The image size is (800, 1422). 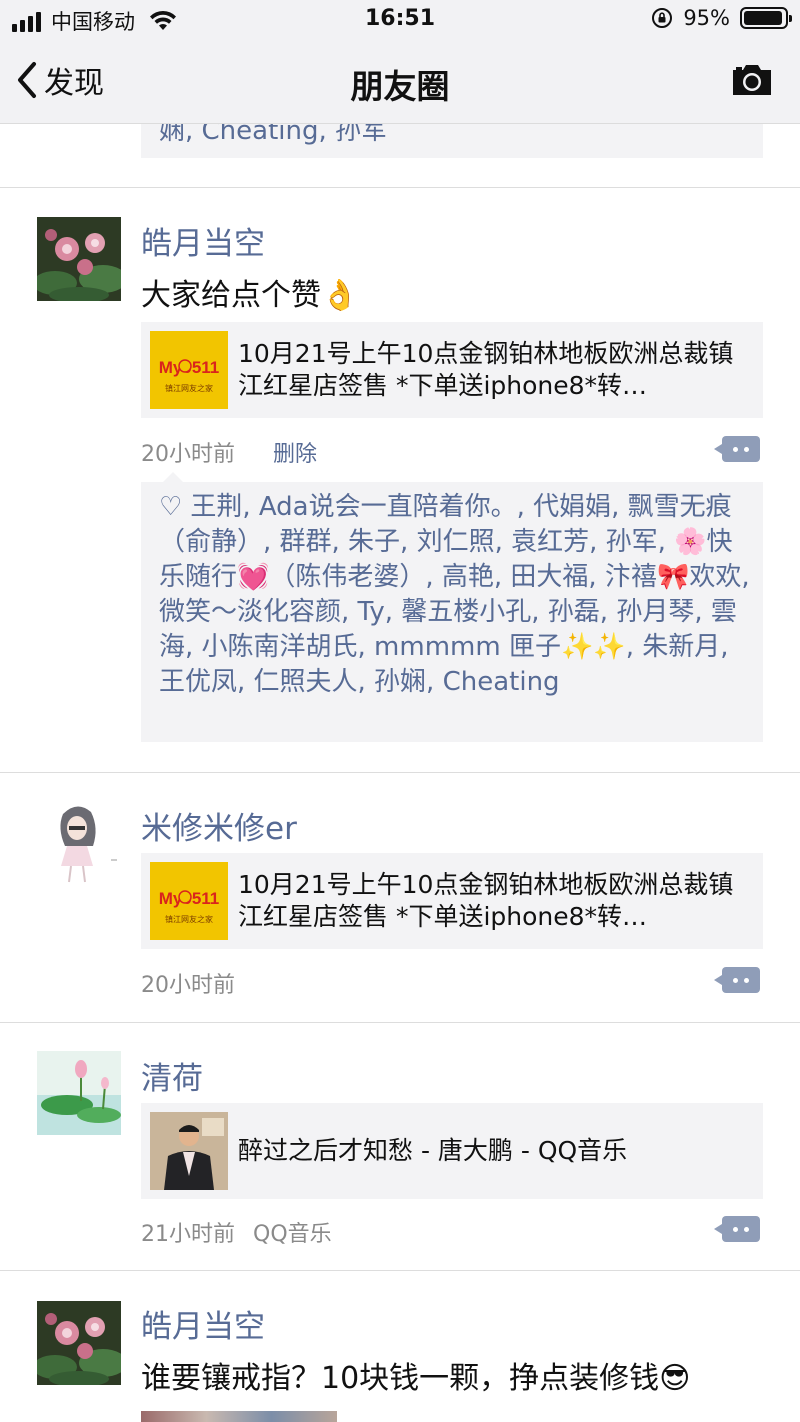 I want to click on likes-box: 娴, Cheating, 孙军, so click(x=452, y=141).